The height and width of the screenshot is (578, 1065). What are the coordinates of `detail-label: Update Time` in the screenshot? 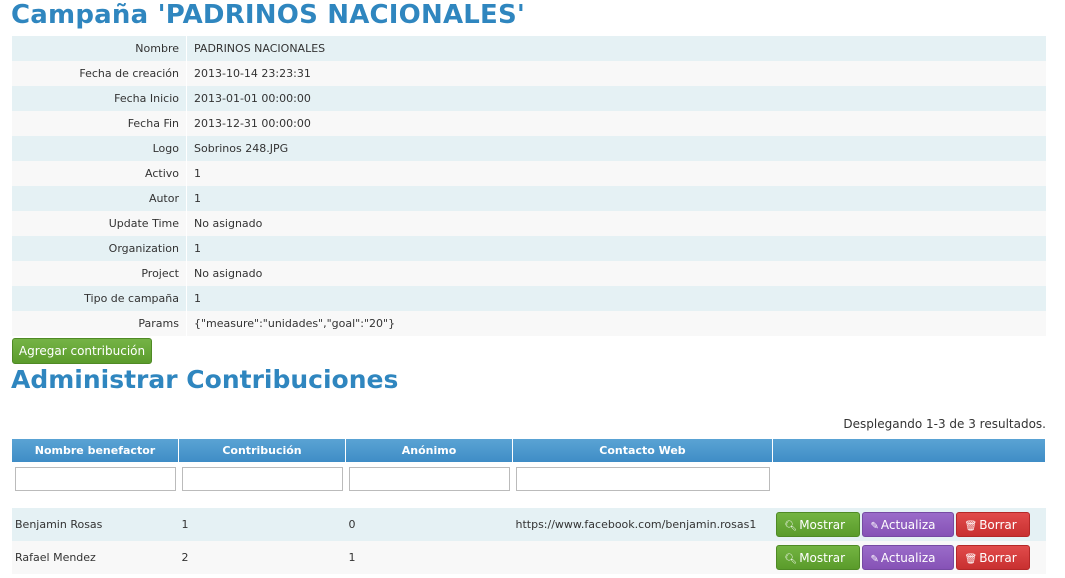 It's located at (99, 223).